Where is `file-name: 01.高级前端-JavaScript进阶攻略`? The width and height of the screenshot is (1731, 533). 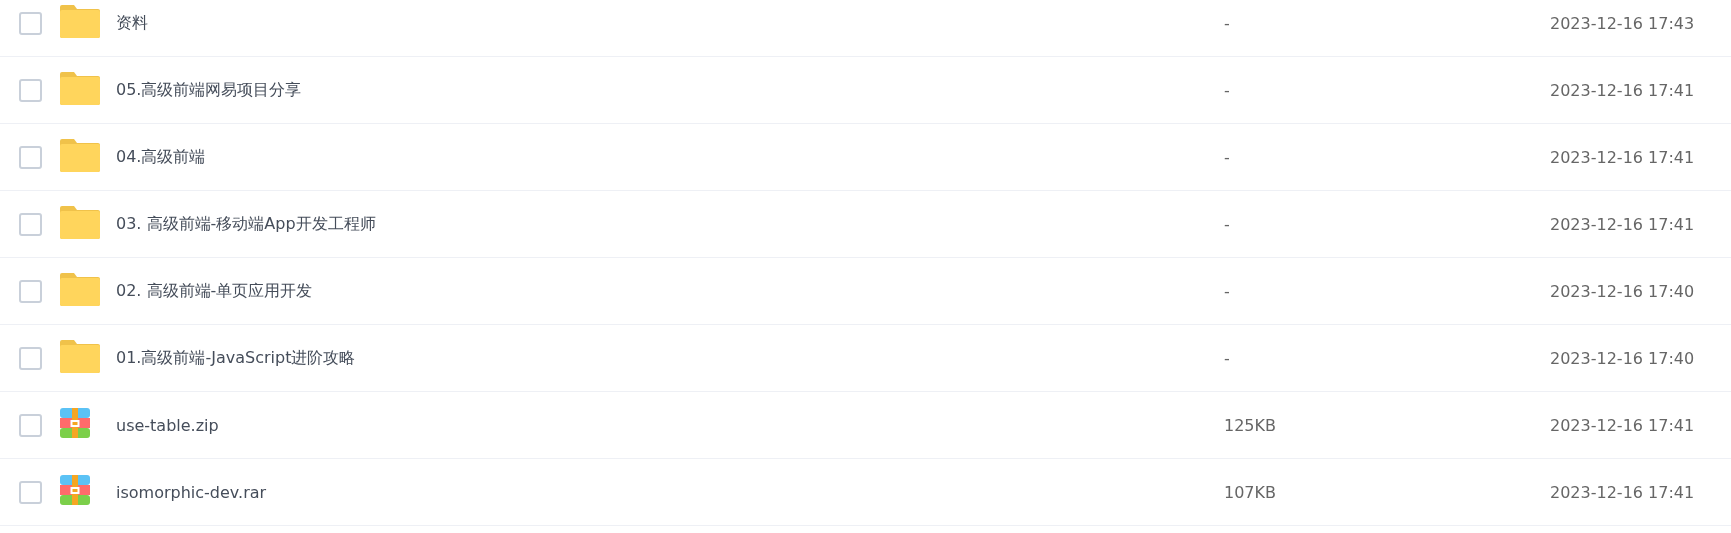
file-name: 01.高级前端-JavaScript进阶攻略 is located at coordinates (670, 358).